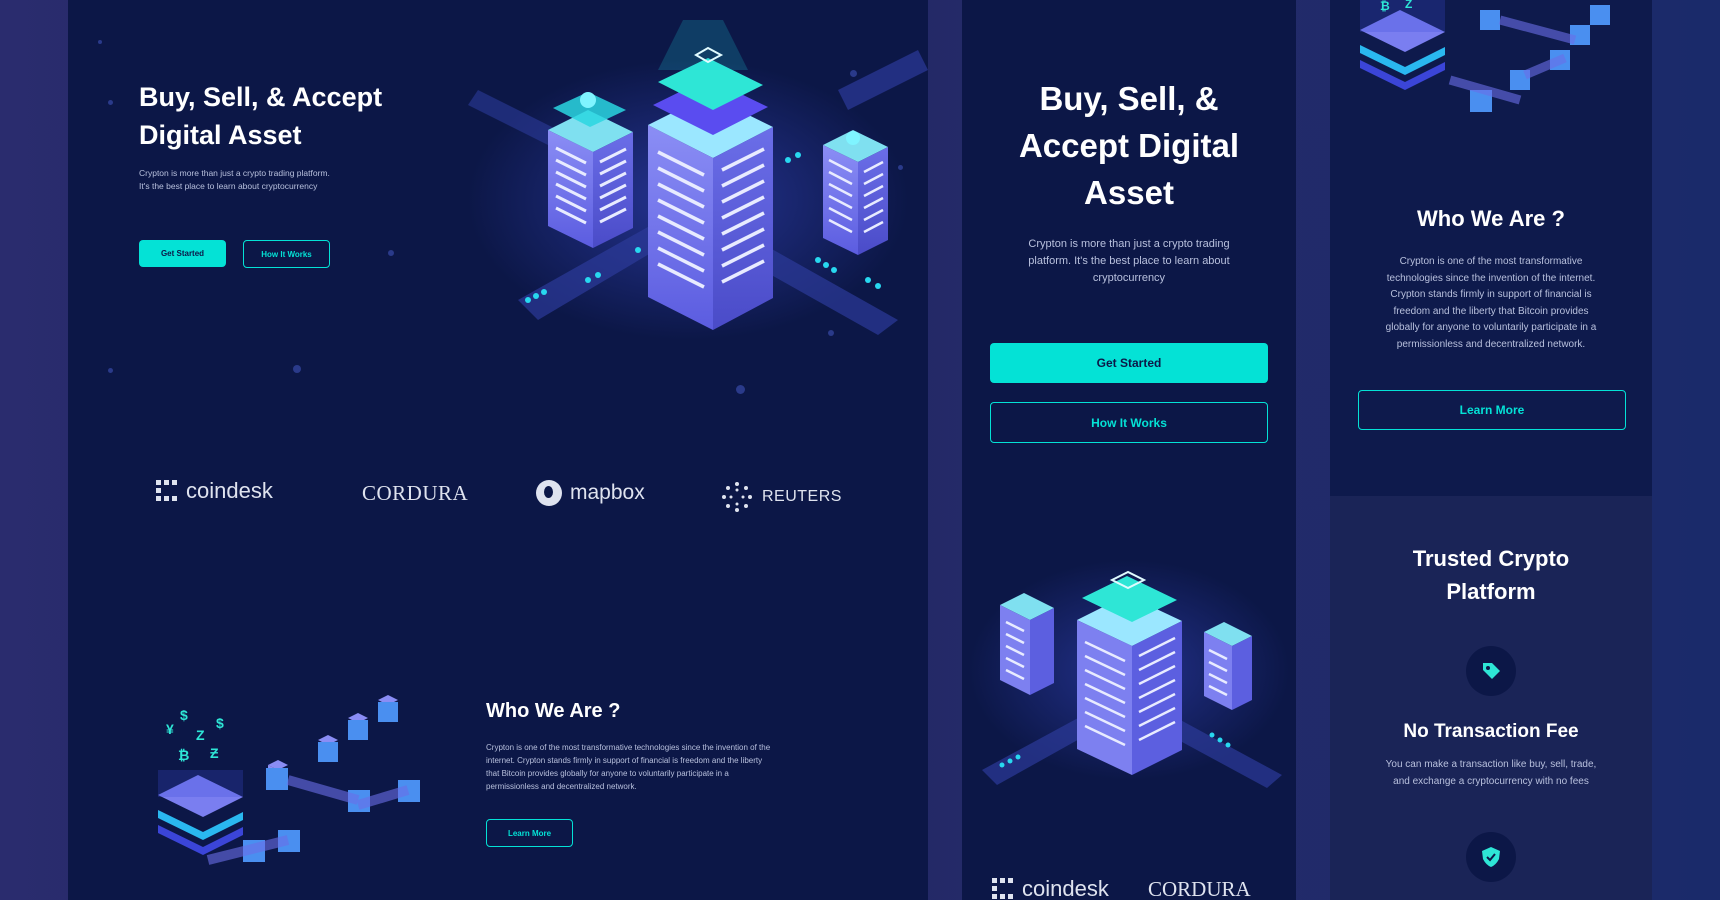 This screenshot has width=1720, height=900. What do you see at coordinates (1491, 575) in the screenshot?
I see `trusted-platform-title: Trusted Crypto Platform` at bounding box center [1491, 575].